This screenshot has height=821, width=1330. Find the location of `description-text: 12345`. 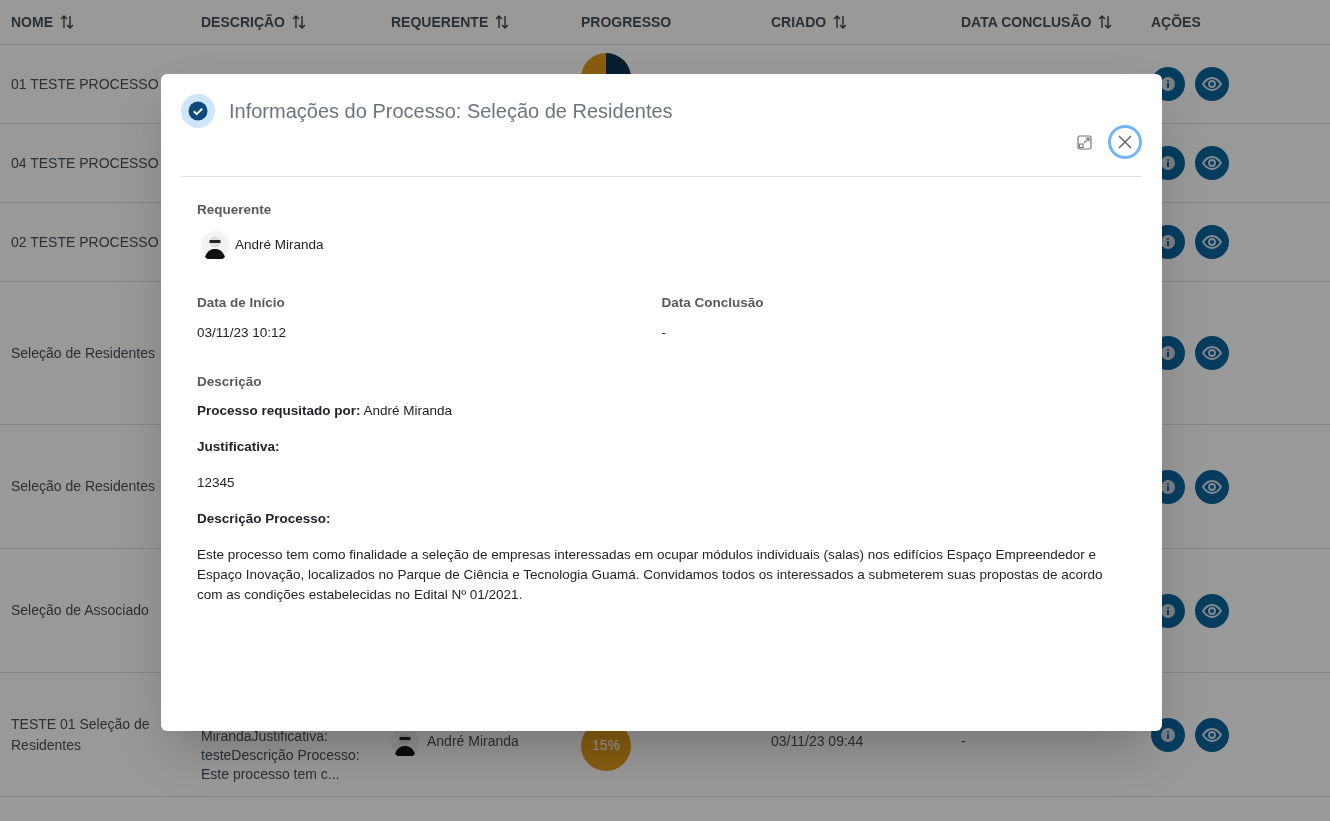

description-text: 12345 is located at coordinates (216, 483).